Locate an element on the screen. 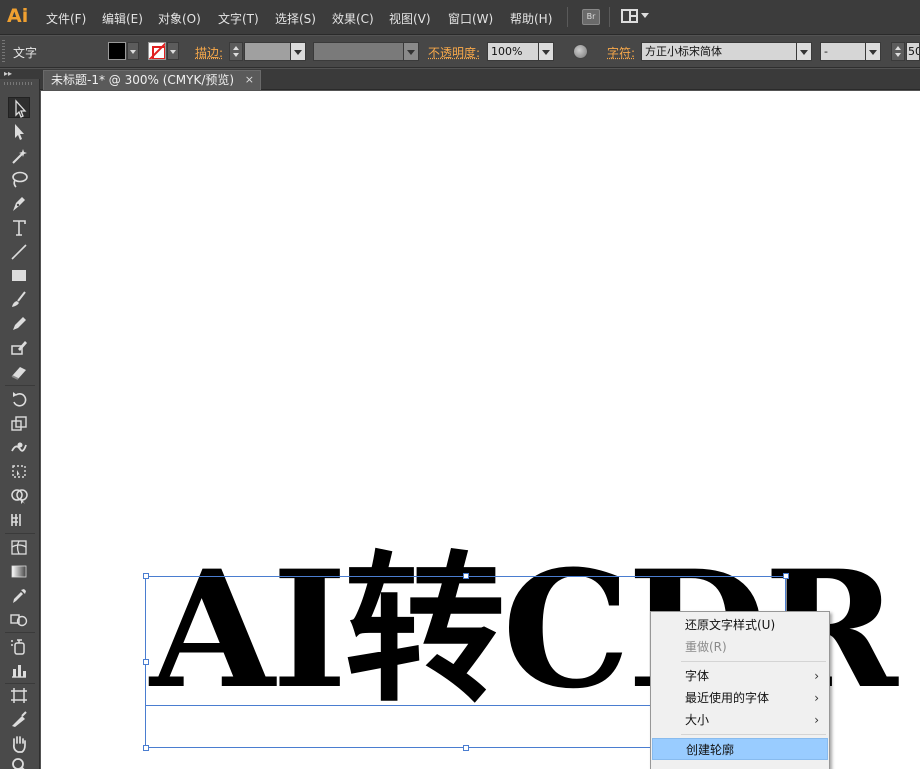 The height and width of the screenshot is (769, 920). font-family-field: 方正小标宋简体 is located at coordinates (719, 51).